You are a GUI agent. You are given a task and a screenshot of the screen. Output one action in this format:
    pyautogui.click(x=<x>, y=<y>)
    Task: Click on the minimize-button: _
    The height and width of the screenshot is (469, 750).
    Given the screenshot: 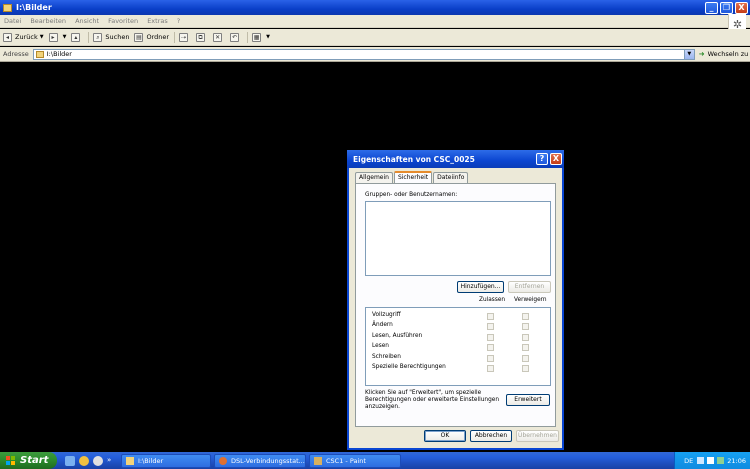 What is the action you would take?
    pyautogui.click(x=711, y=7)
    